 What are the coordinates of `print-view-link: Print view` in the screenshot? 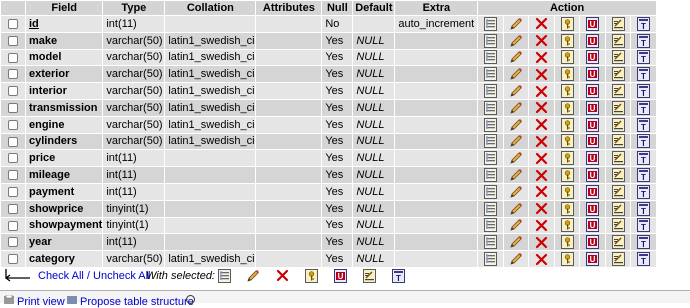 It's located at (41, 302).